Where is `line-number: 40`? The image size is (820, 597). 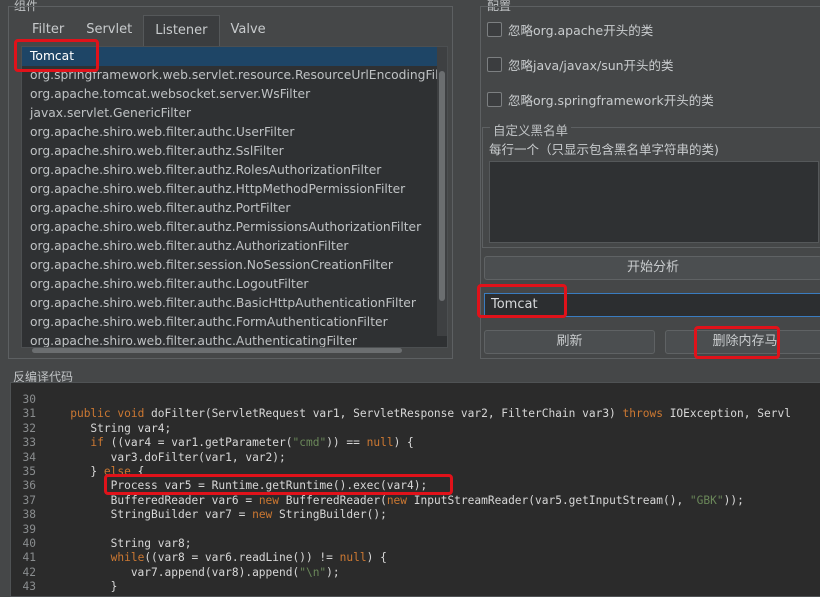
line-number: 40 is located at coordinates (29, 543).